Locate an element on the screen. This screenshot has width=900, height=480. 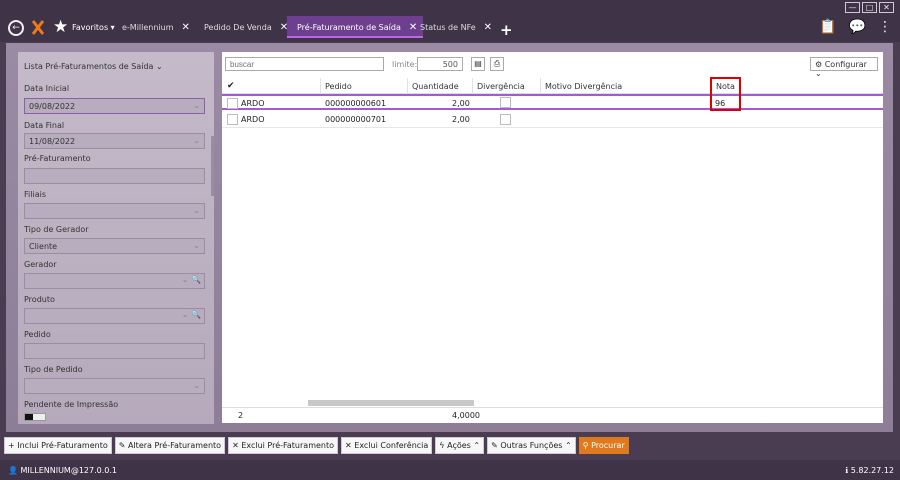
outras-funcoes-button: ✎ Outras Funções ⌃ is located at coordinates (531, 445).